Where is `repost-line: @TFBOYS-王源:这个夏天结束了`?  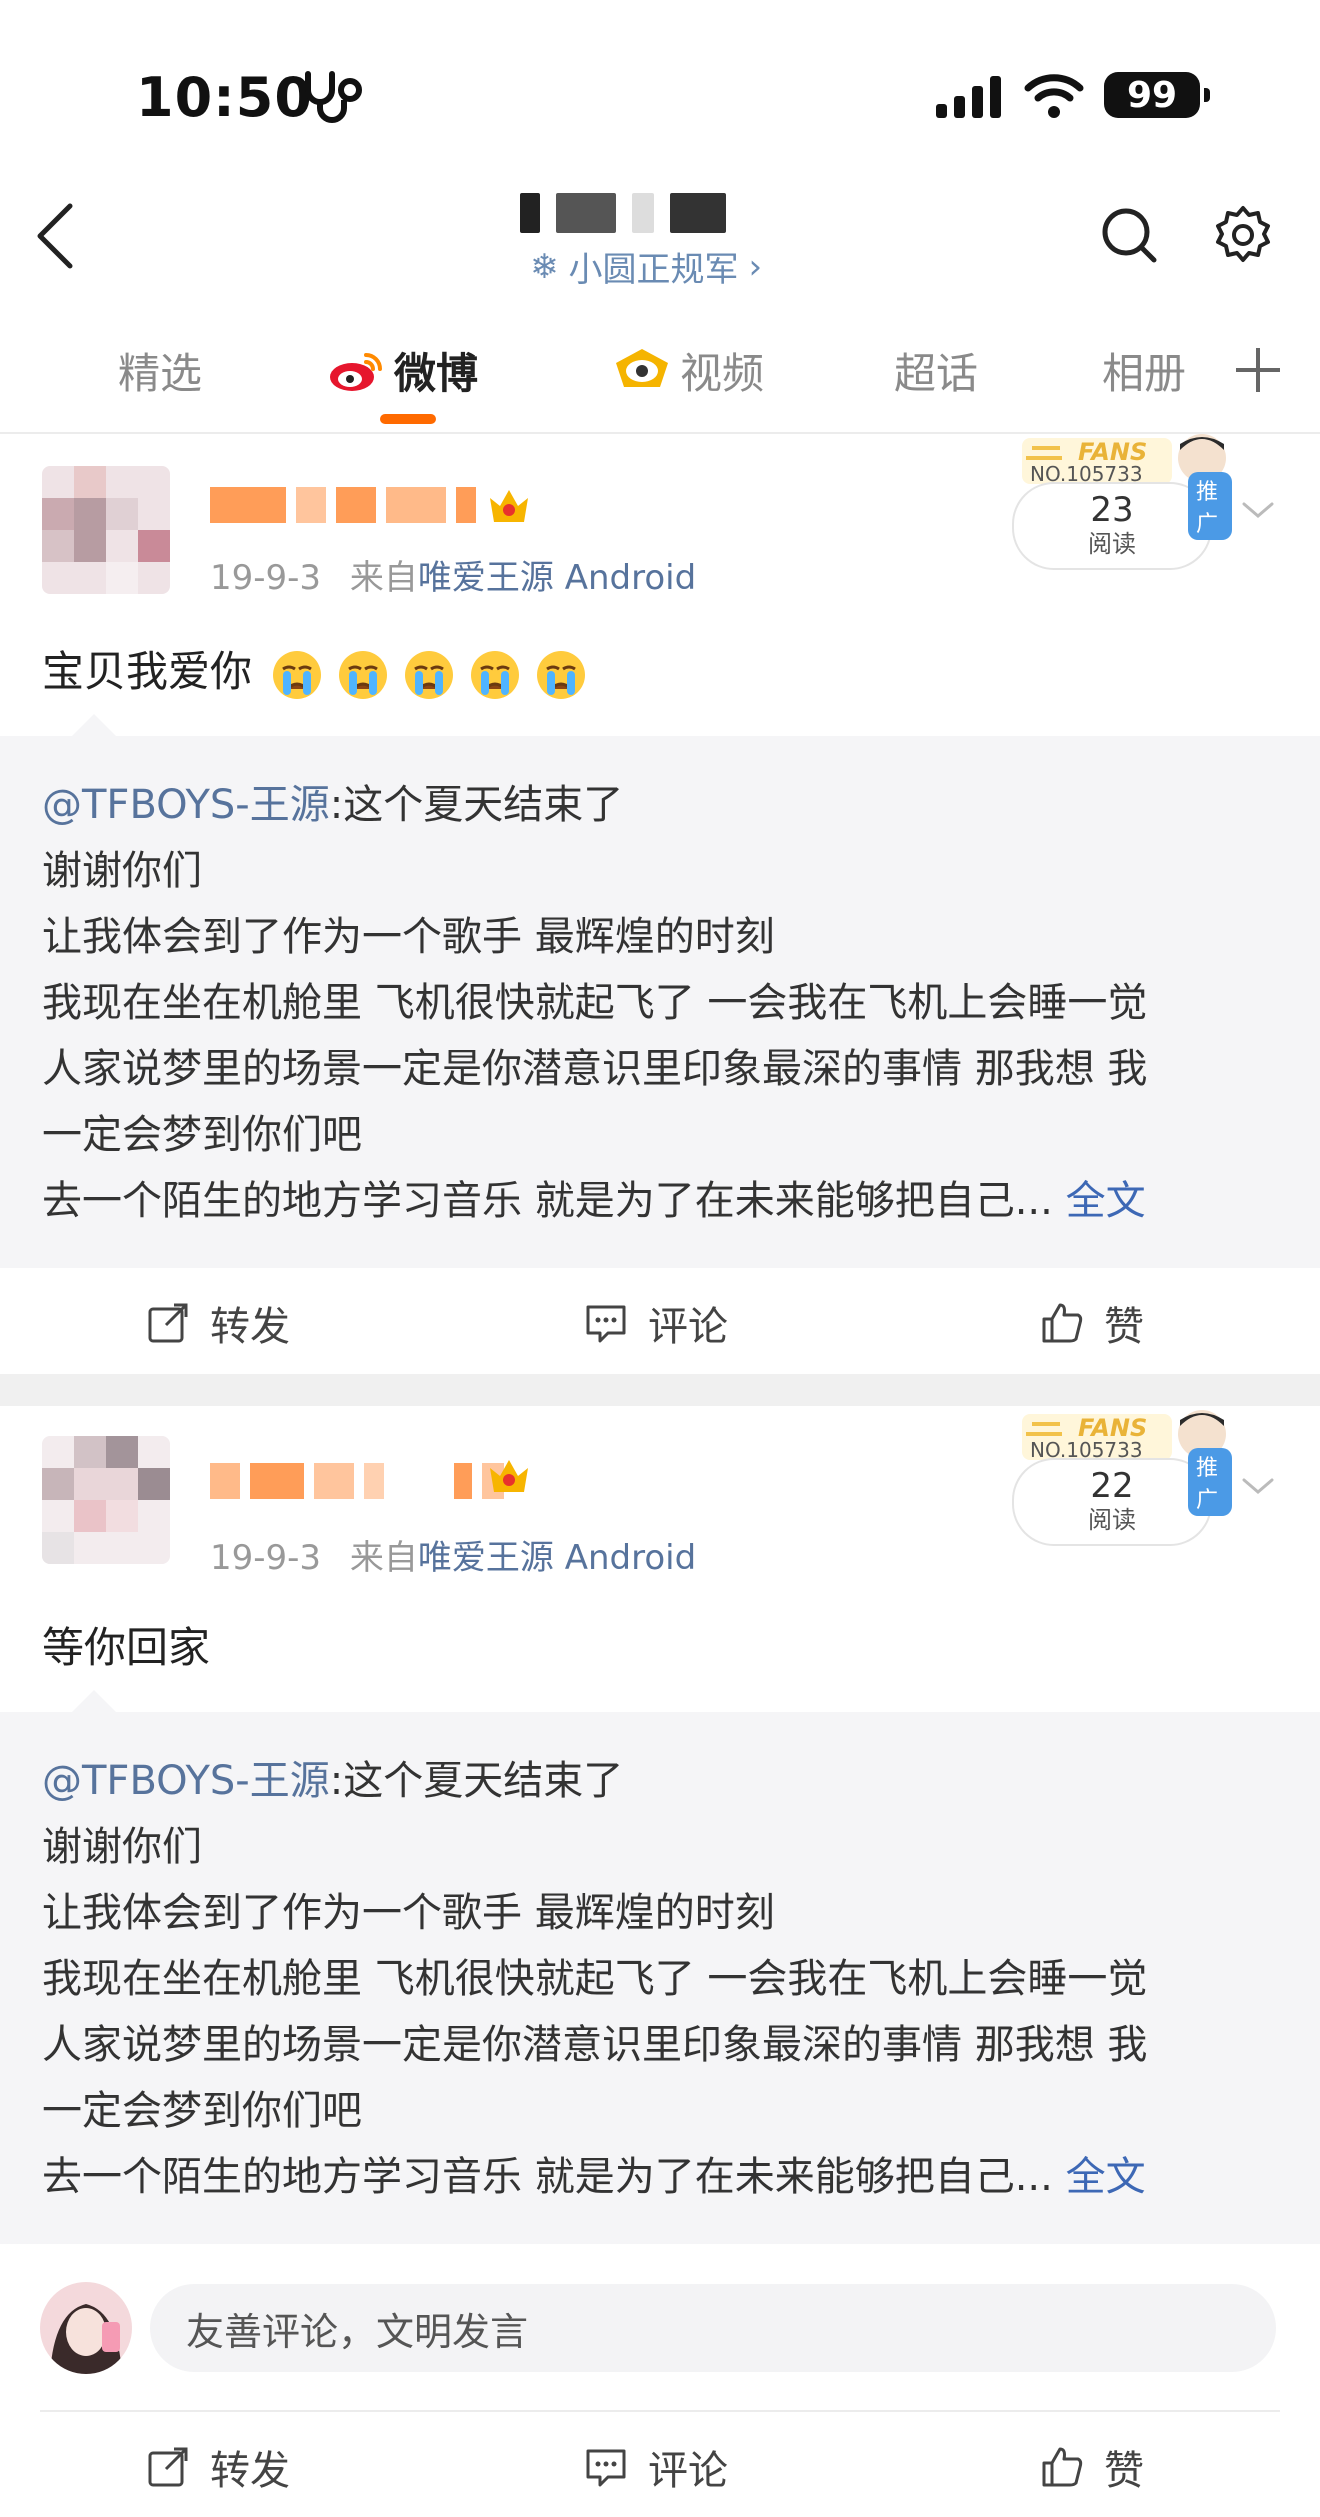
repost-line: @TFBOYS-王源:这个夏天结束了 is located at coordinates (333, 1781).